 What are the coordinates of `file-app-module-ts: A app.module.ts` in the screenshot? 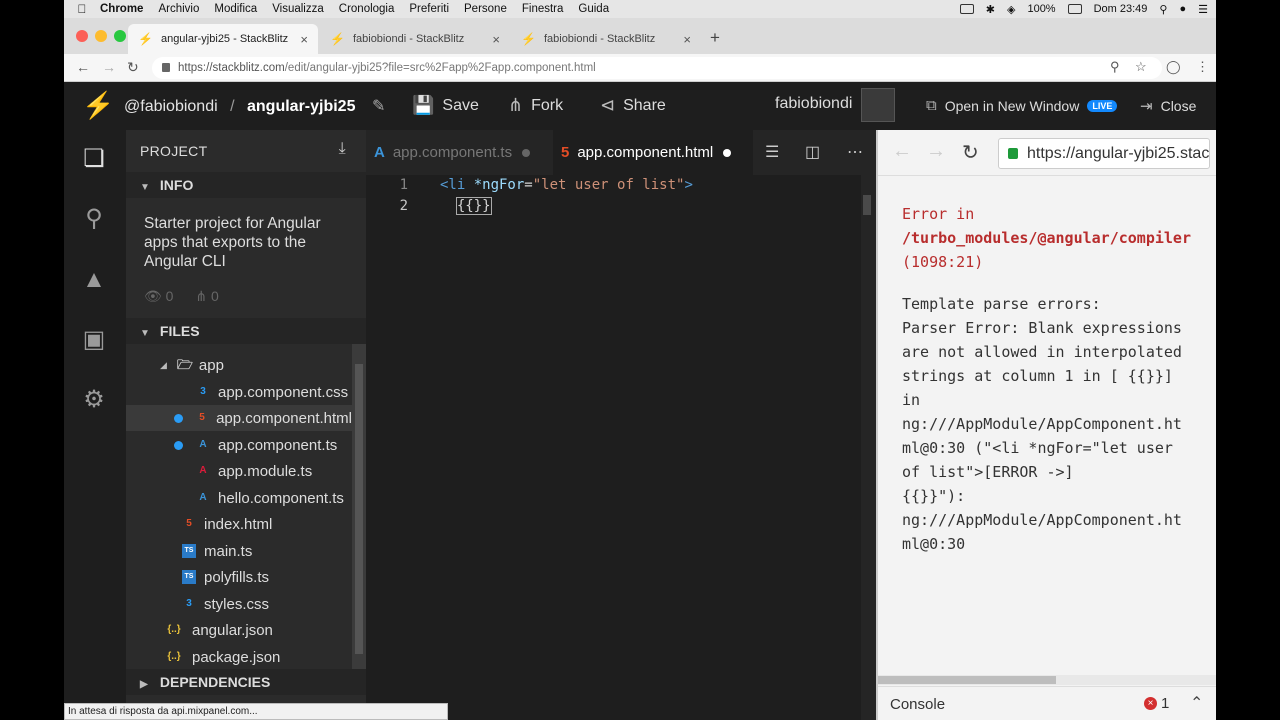 It's located at (239, 471).